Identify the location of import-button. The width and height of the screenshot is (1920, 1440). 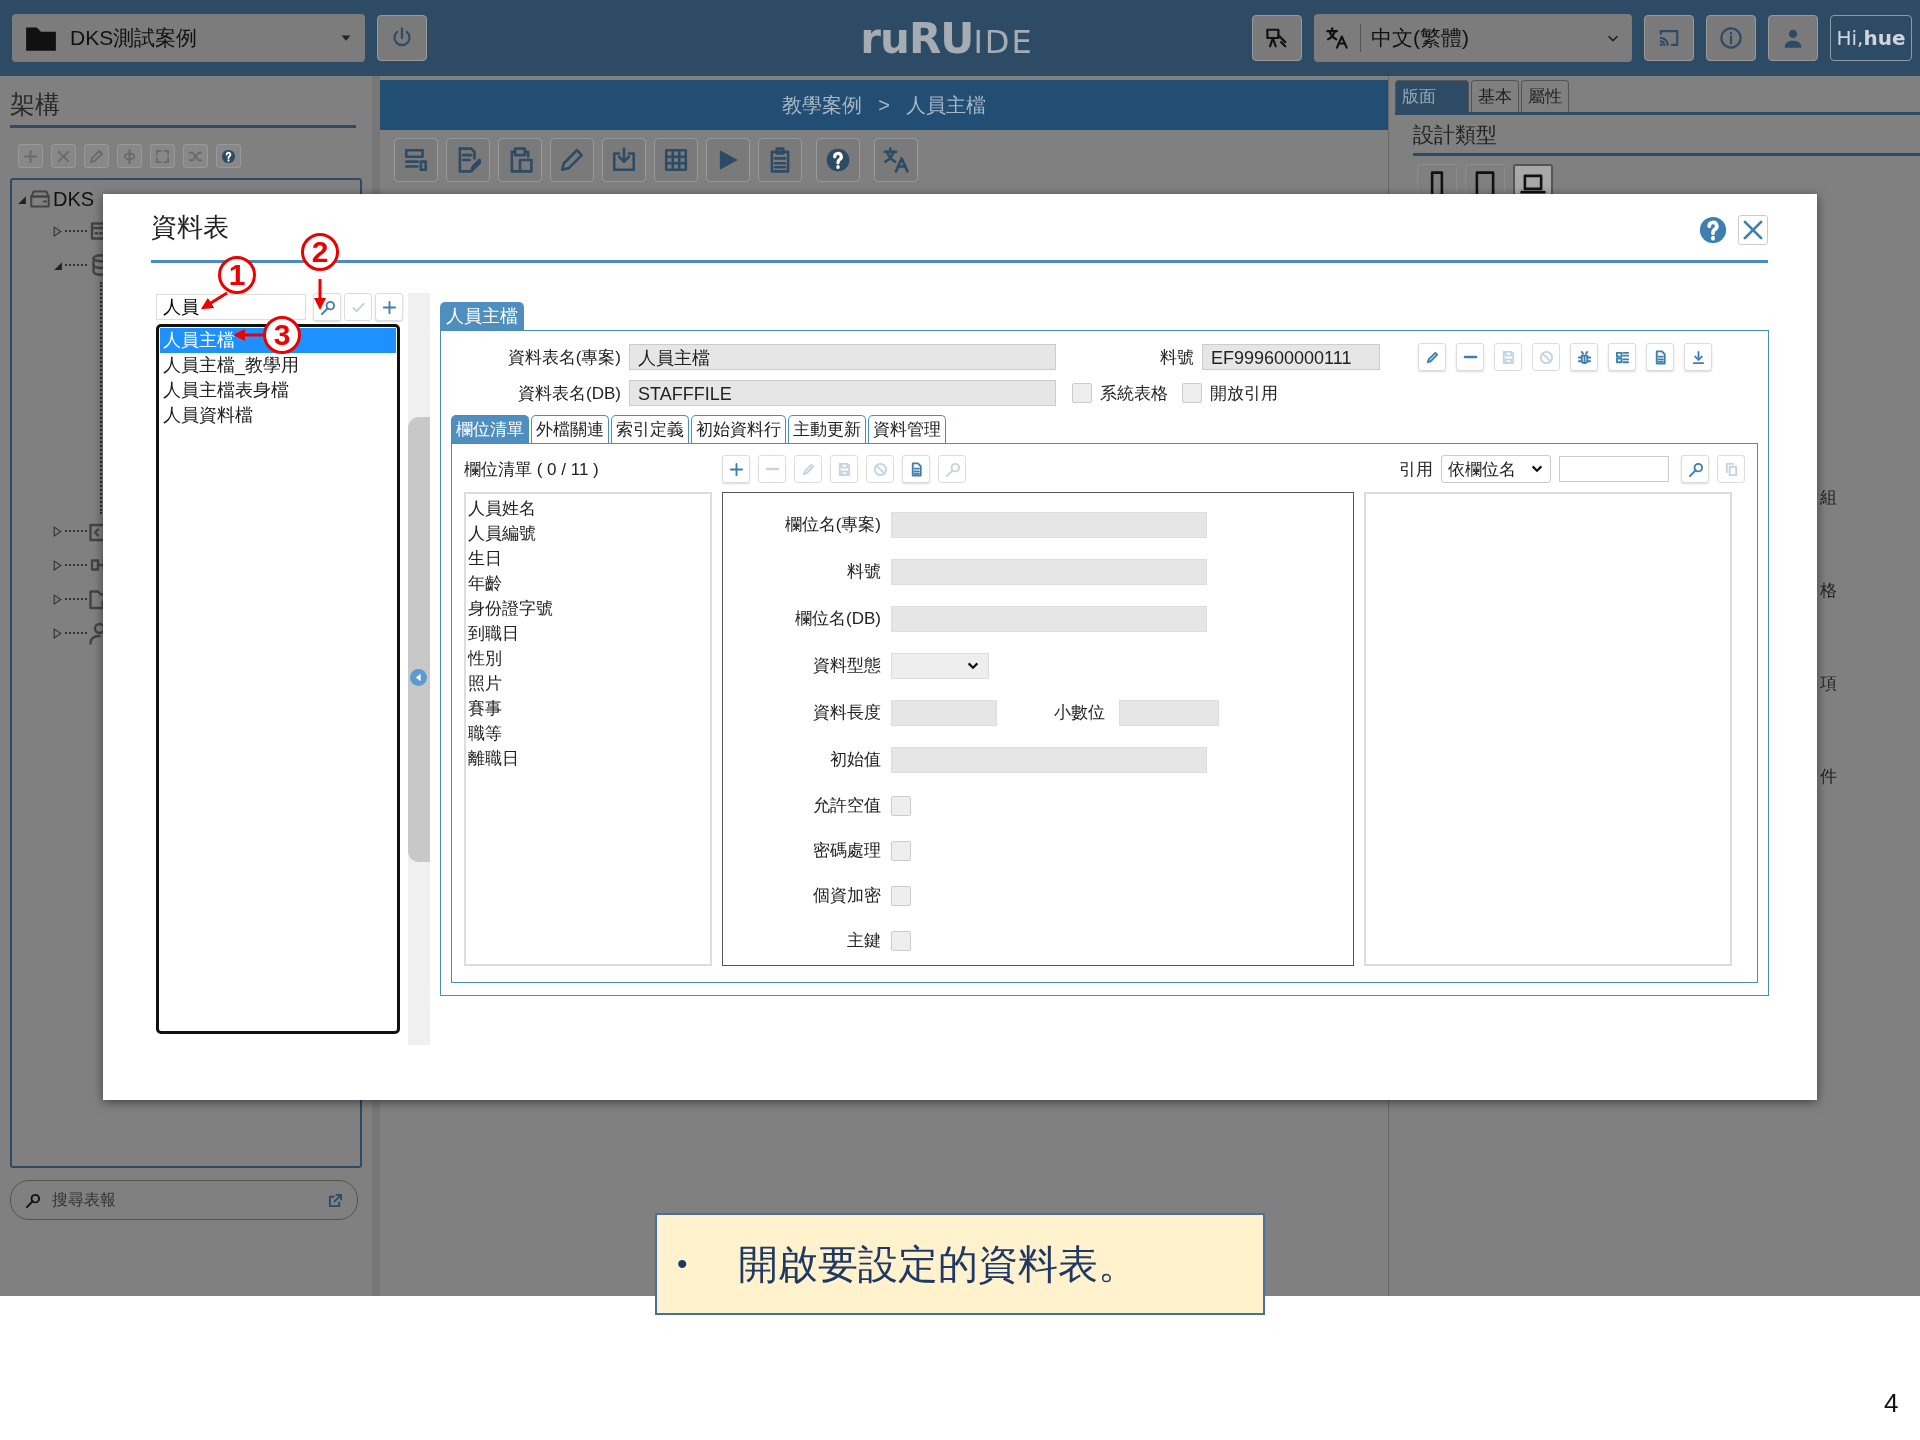
(624, 160).